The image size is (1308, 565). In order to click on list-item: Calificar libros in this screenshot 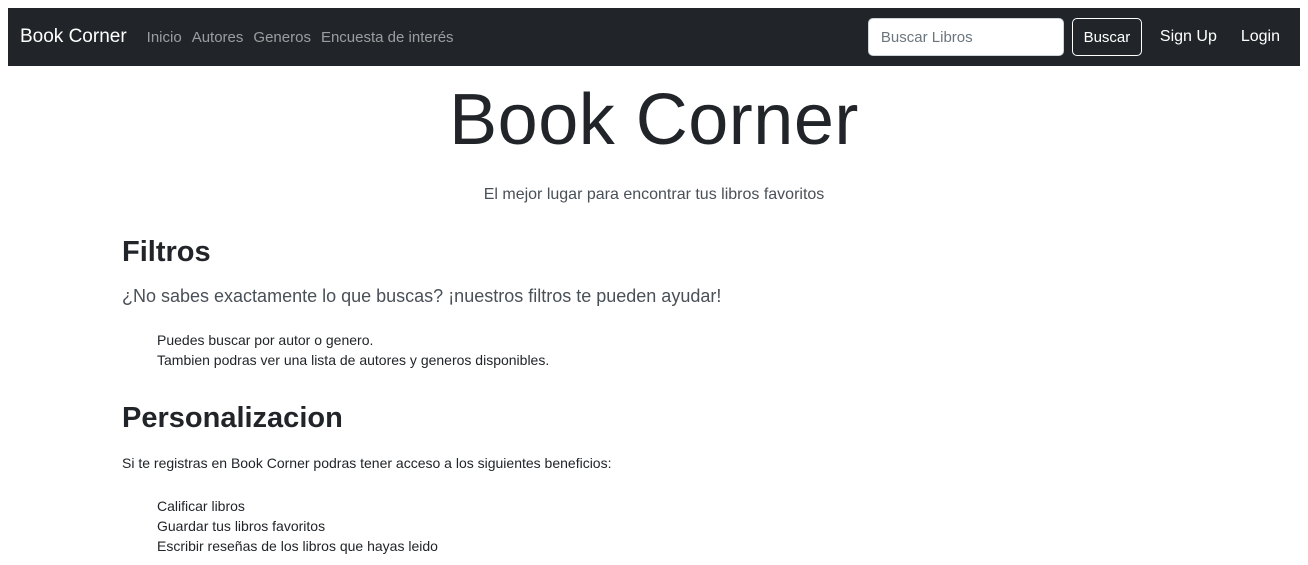, I will do `click(201, 506)`.